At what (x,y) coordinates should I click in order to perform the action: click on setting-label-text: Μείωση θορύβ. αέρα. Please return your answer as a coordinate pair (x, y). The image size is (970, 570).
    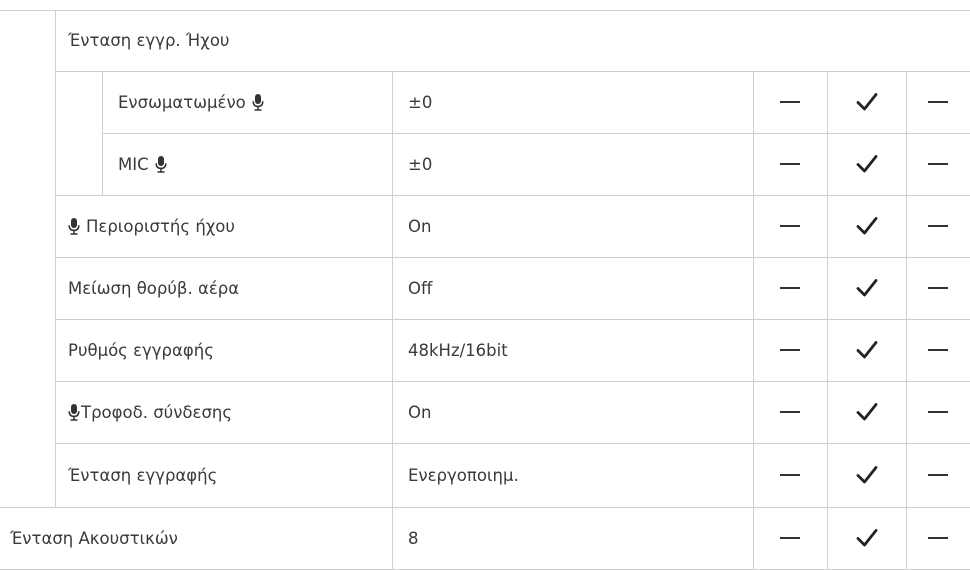
    Looking at the image, I should click on (154, 288).